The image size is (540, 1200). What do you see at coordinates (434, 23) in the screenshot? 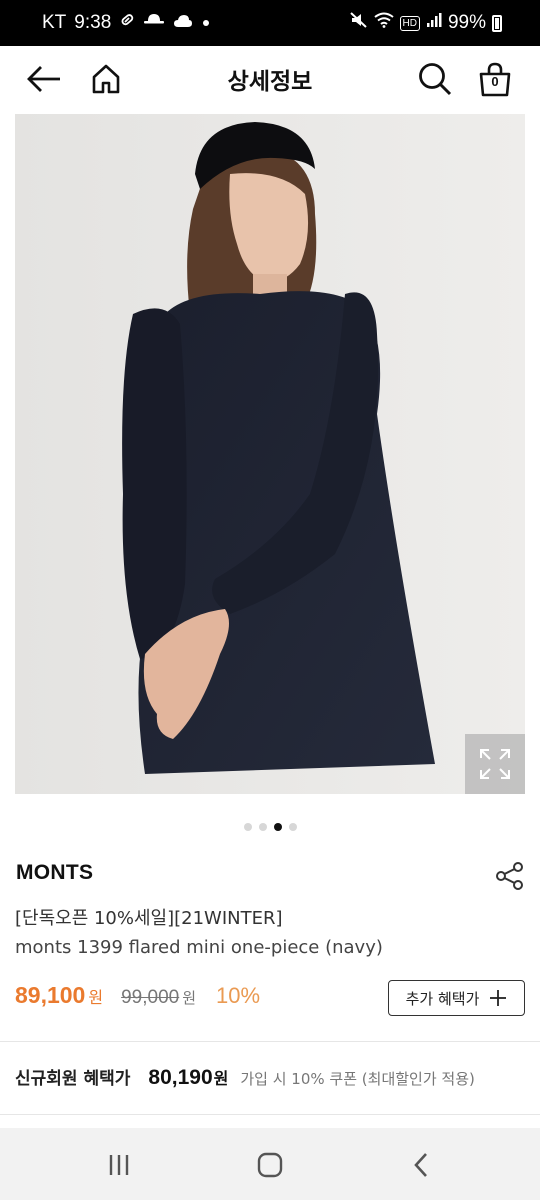
I see `signal-icon` at bounding box center [434, 23].